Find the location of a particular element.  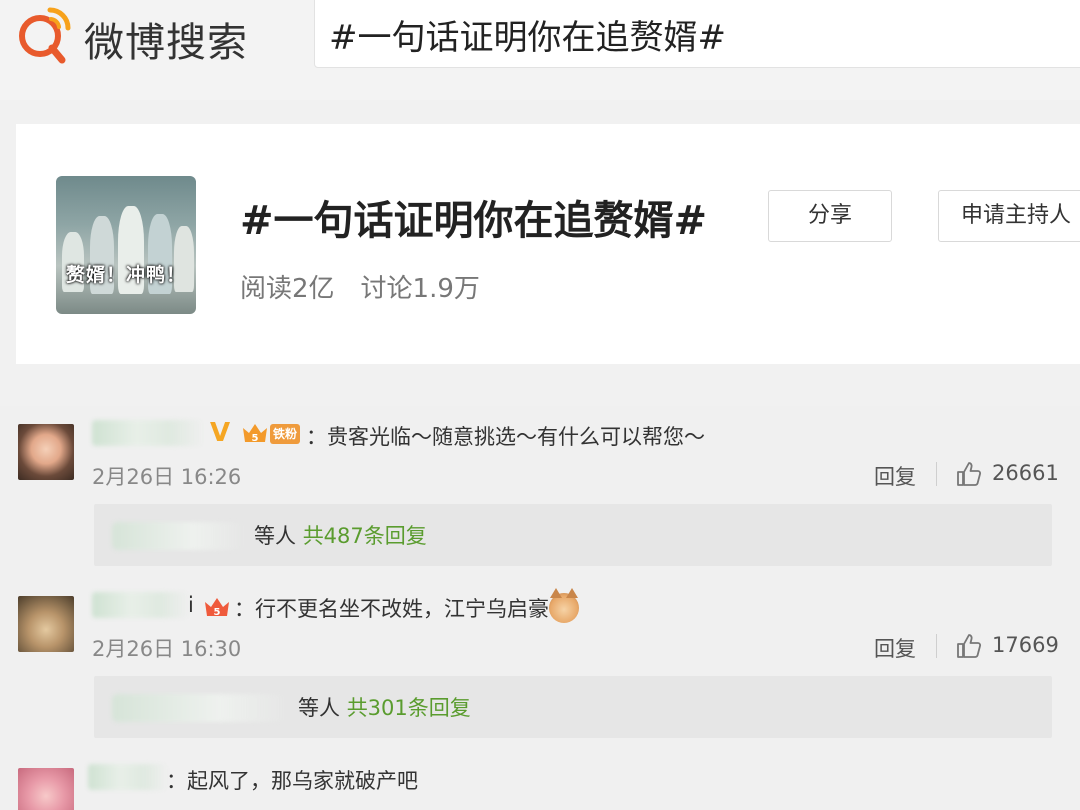

comment-text: ：行不更名坐不改姓，江宁乌启豪 is located at coordinates (406, 605).